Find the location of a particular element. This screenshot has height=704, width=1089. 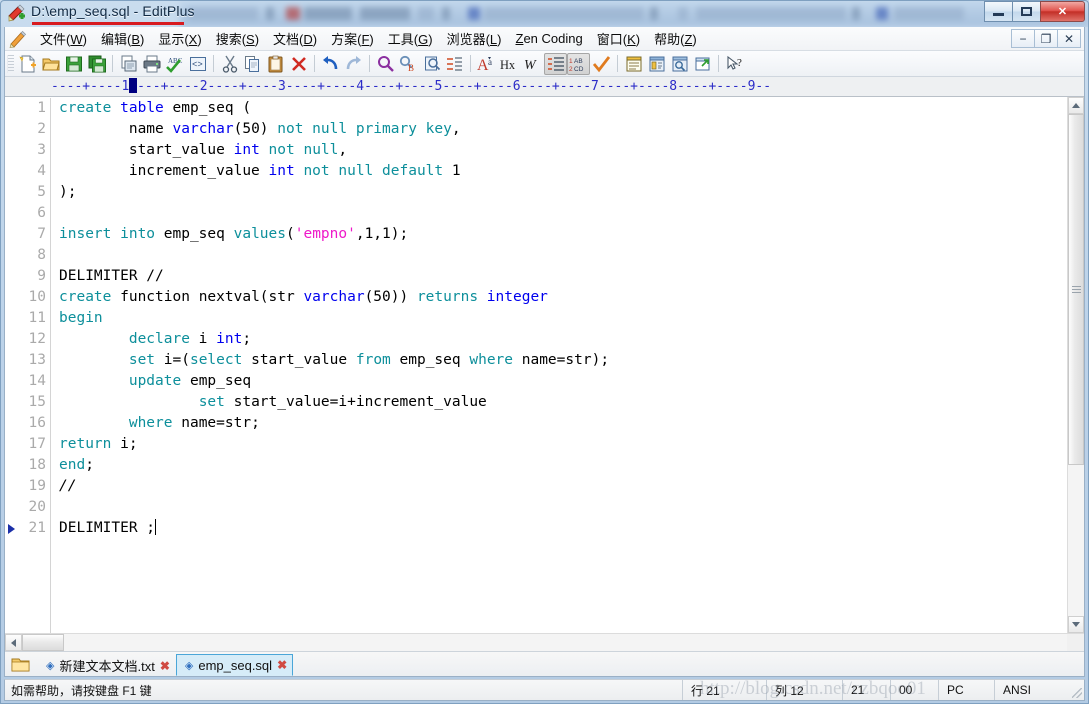

code-token: 1 is located at coordinates (452, 171).